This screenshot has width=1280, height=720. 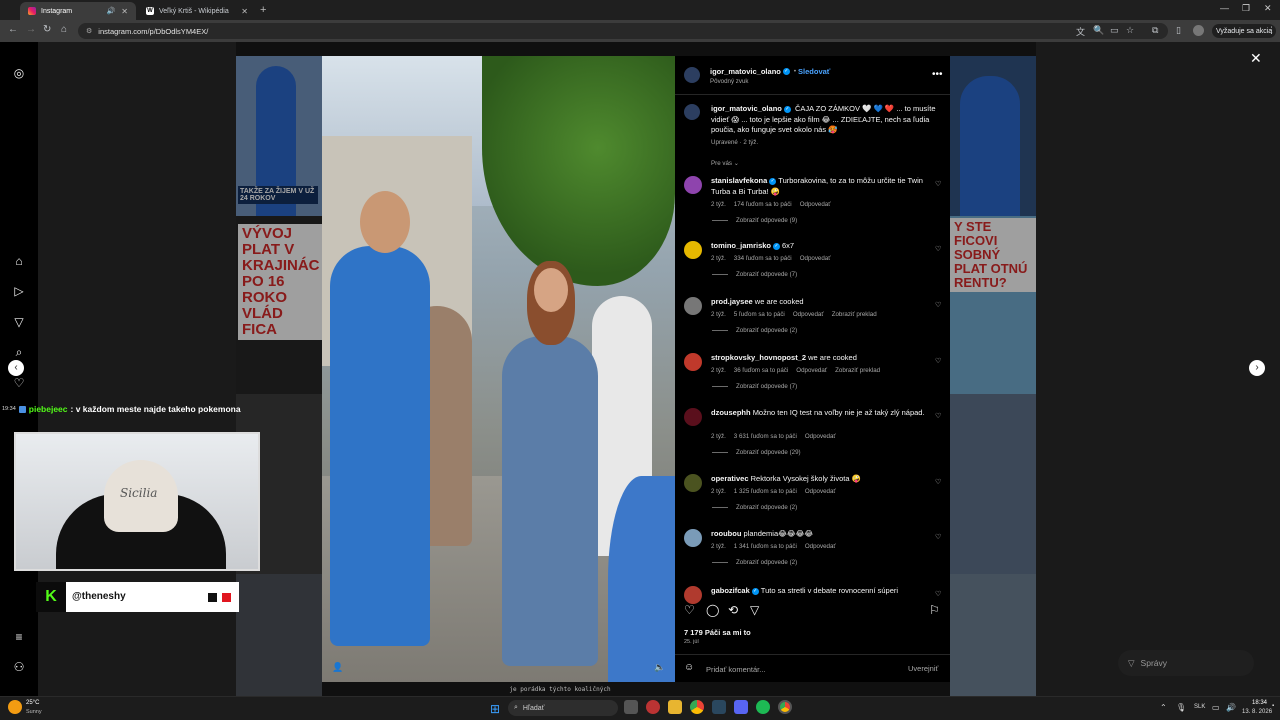 What do you see at coordinates (732, 301) in the screenshot?
I see `comment-username: prod.jaysee` at bounding box center [732, 301].